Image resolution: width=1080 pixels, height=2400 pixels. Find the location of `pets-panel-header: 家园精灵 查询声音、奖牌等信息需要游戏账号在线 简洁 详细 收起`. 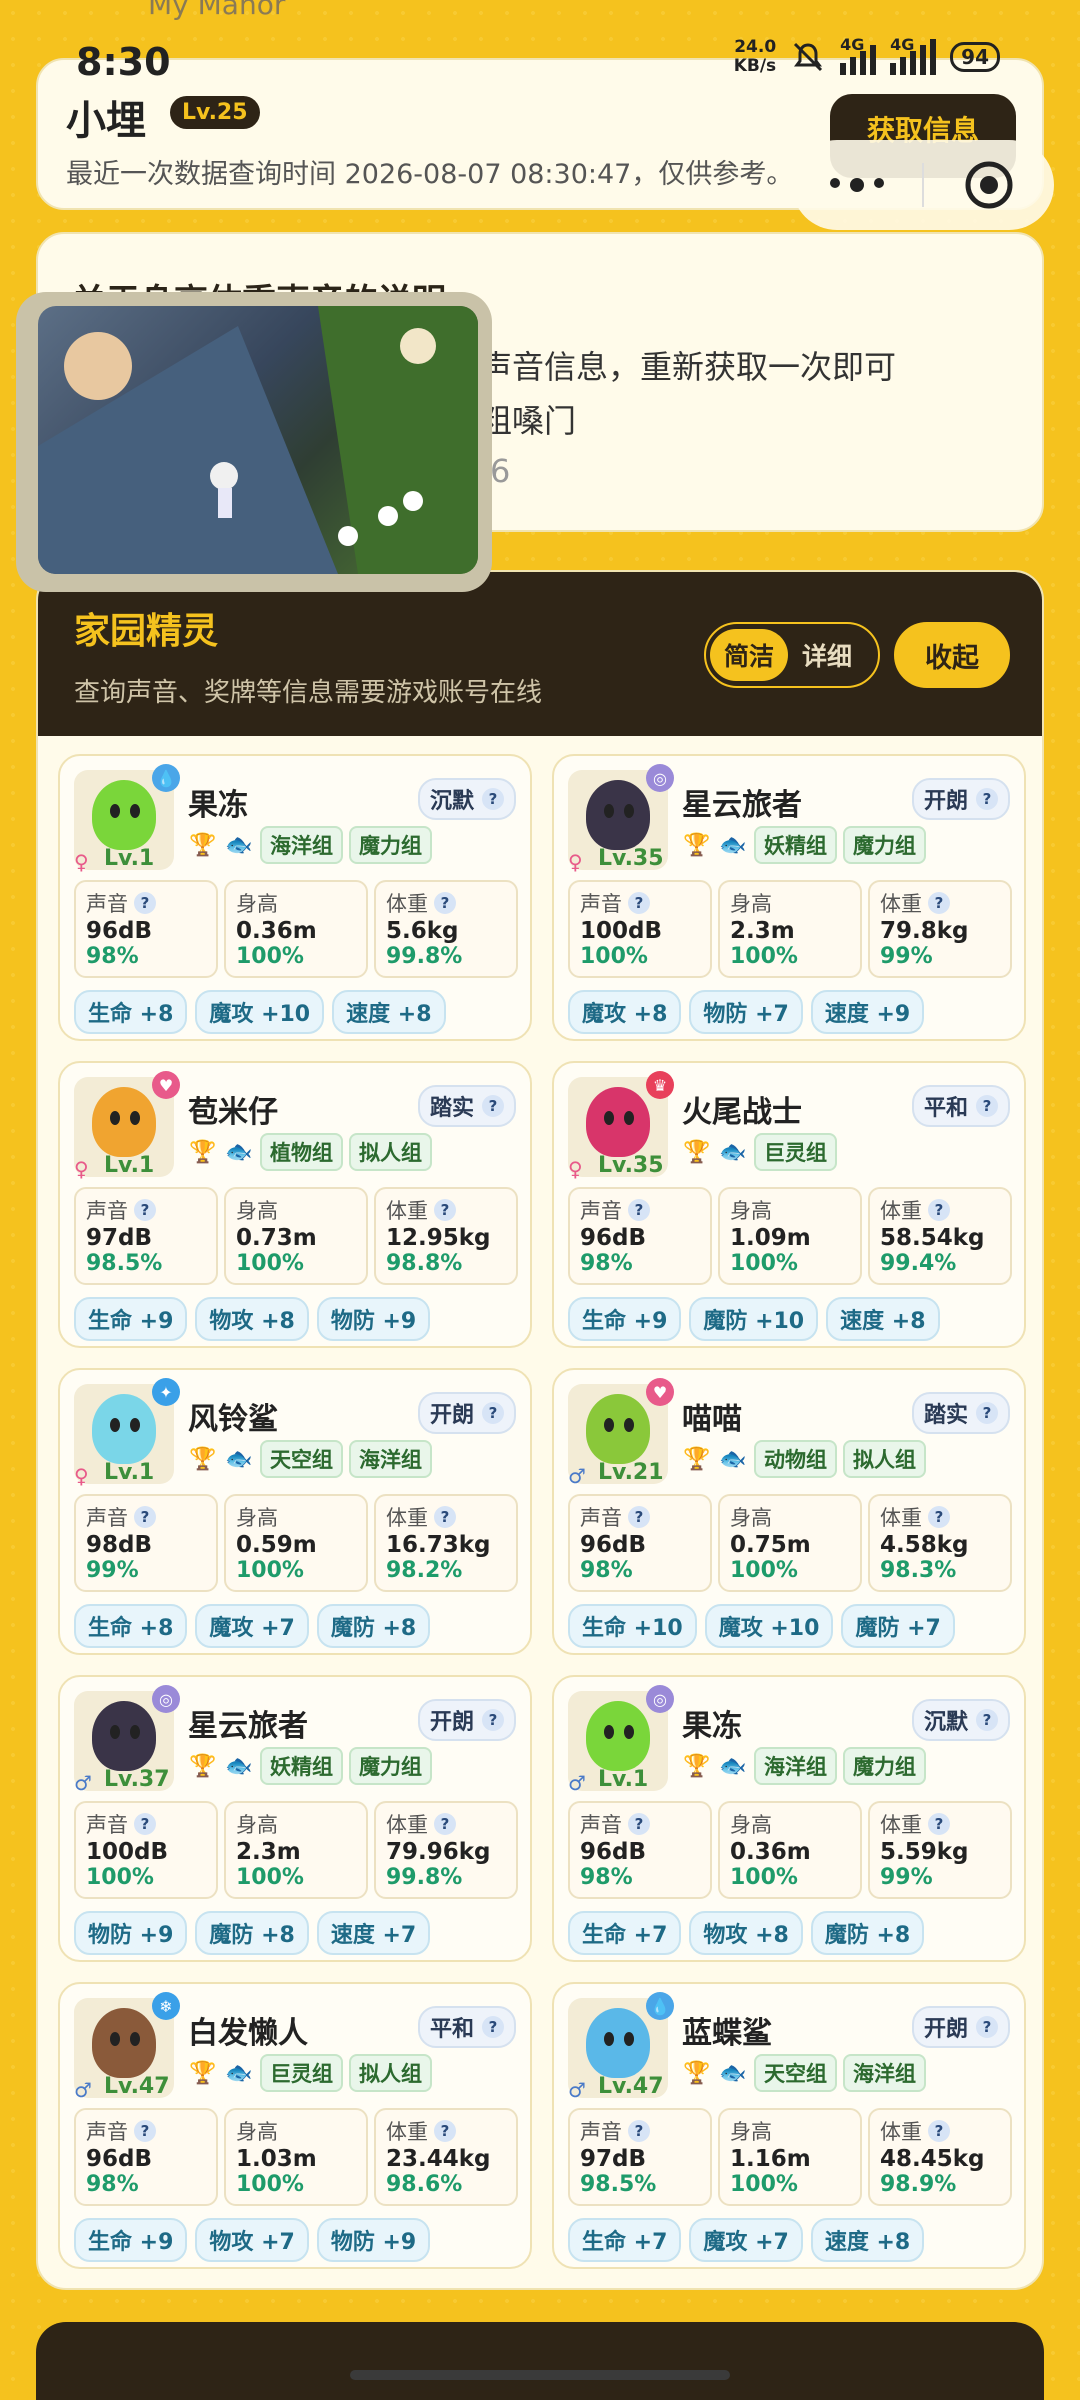

pets-panel-header: 家园精灵 查询声音、奖牌等信息需要游戏账号在线 简洁 详细 收起 is located at coordinates (540, 654).